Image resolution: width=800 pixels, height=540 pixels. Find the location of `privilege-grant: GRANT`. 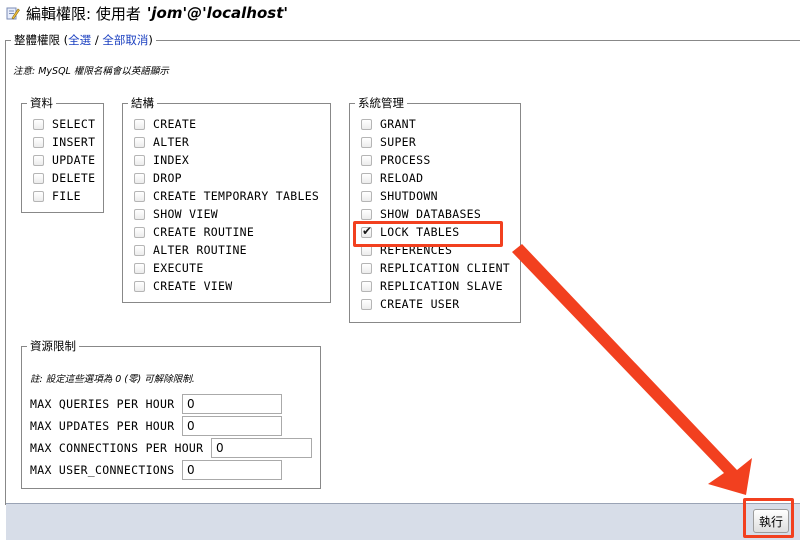

privilege-grant: GRANT is located at coordinates (388, 124).